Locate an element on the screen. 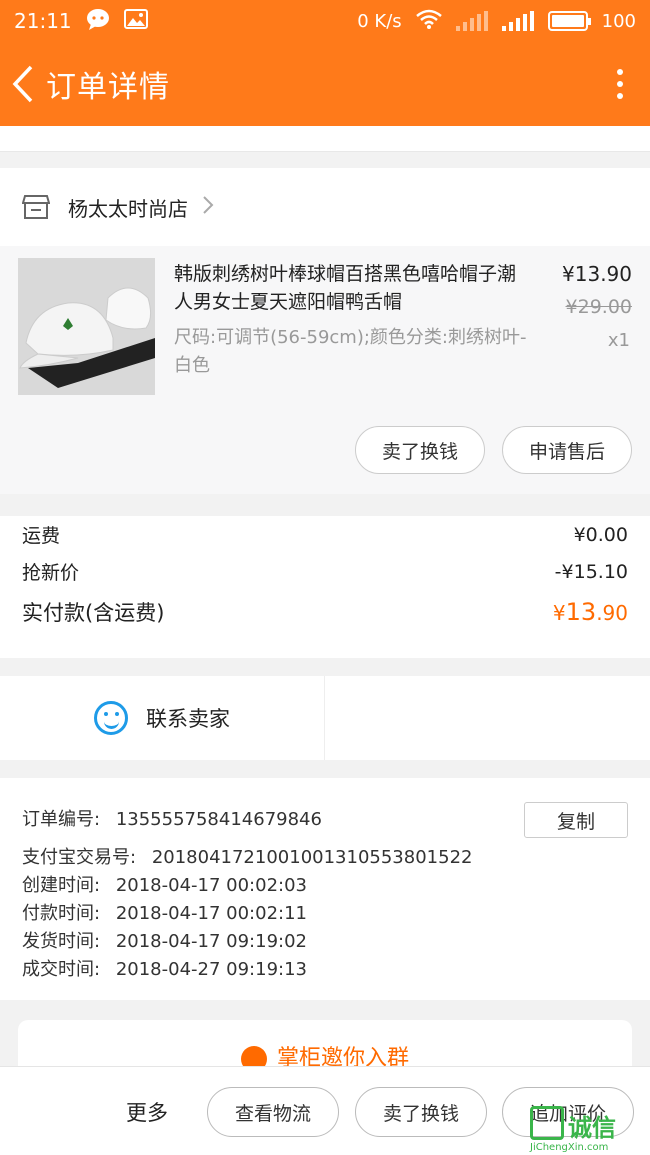 The width and height of the screenshot is (650, 1155). total-int: 13 is located at coordinates (581, 612).